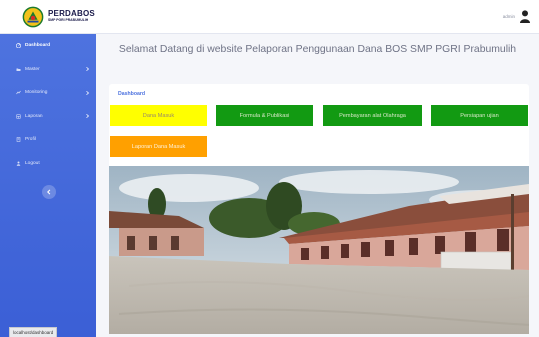 The width and height of the screenshot is (539, 337). What do you see at coordinates (525, 16) in the screenshot?
I see `user-icon` at bounding box center [525, 16].